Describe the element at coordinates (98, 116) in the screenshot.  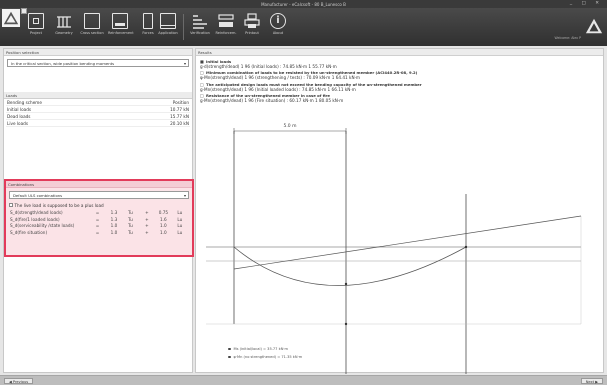
I see `table-row: Dead loads 15.77 kN` at that location.